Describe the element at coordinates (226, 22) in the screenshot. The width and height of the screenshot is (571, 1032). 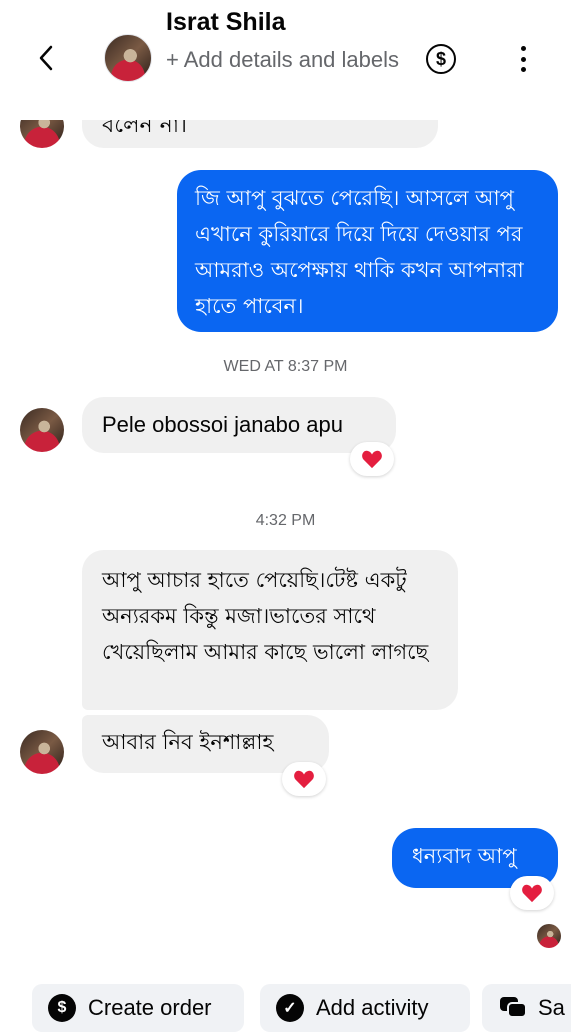
I see `contact-name: Israt Shila` at that location.